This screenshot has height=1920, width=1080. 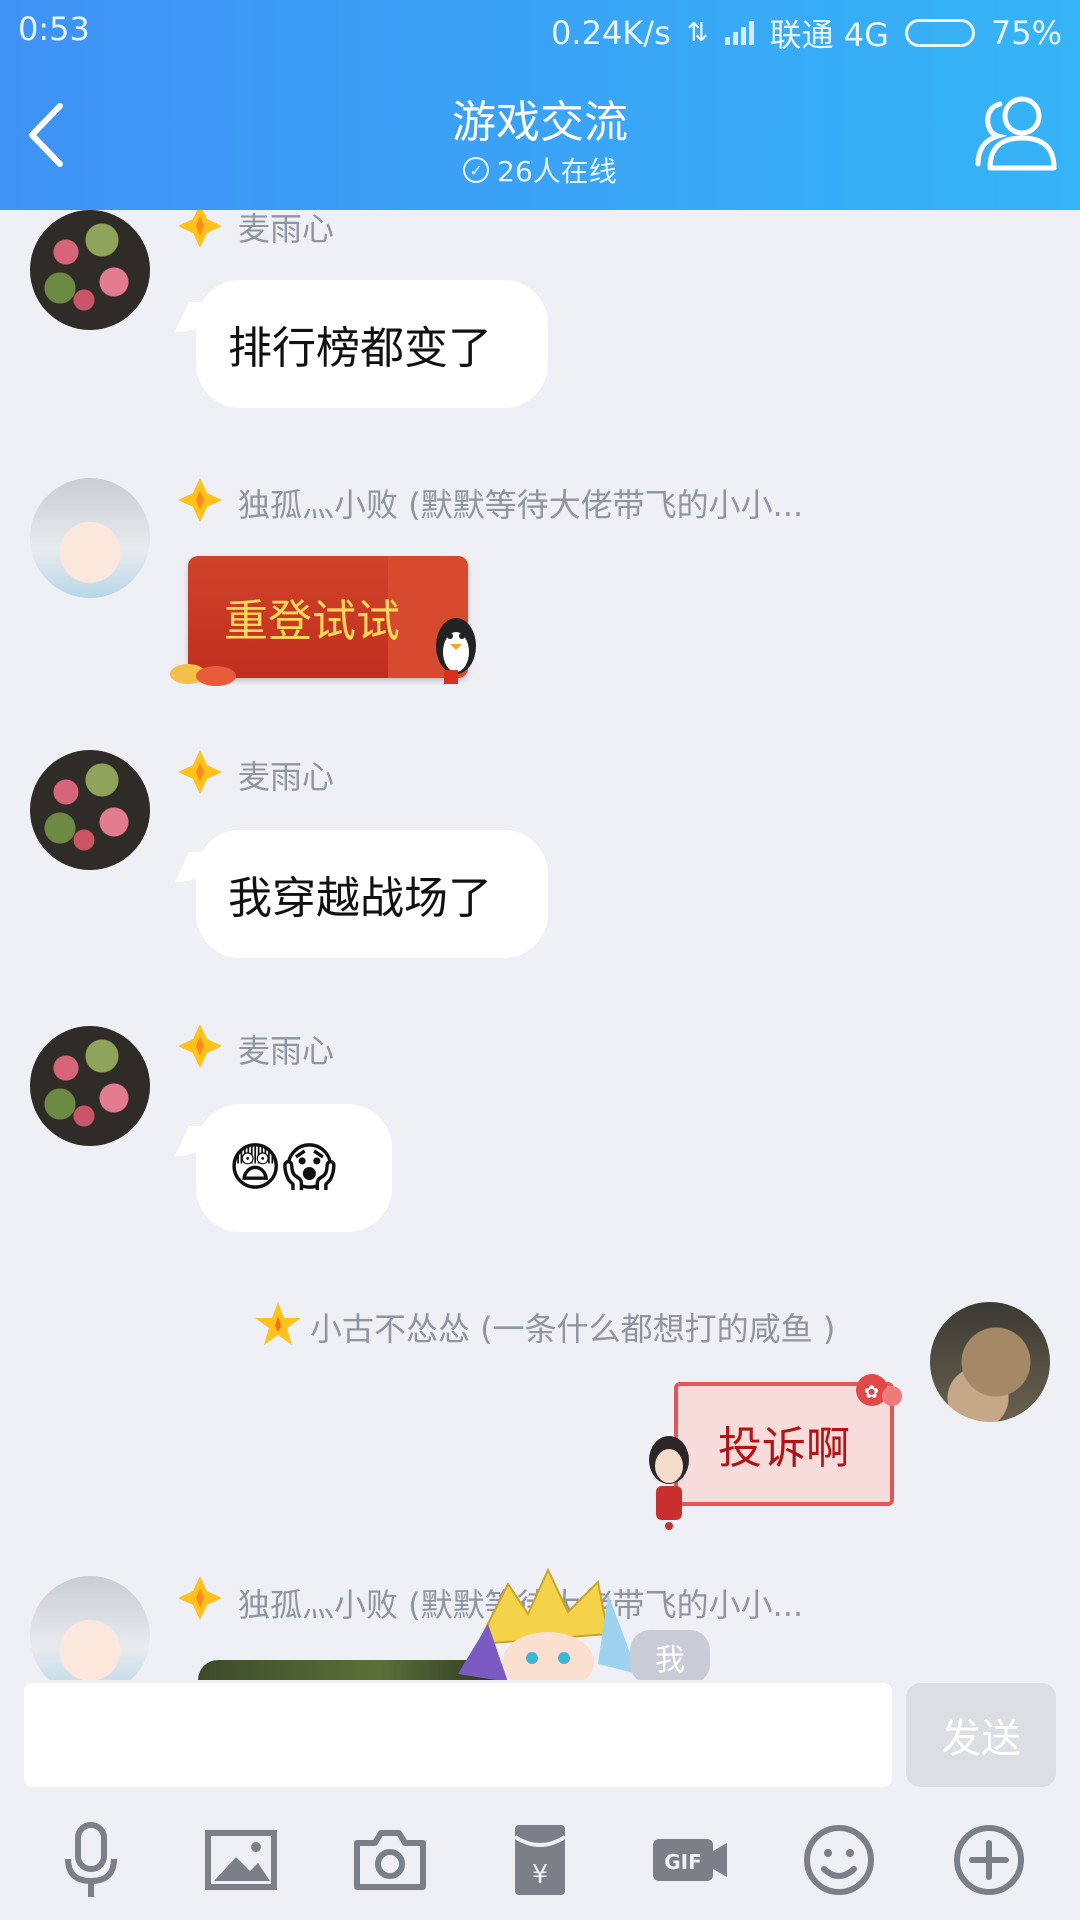 What do you see at coordinates (458, 1735) in the screenshot?
I see `message-input` at bounding box center [458, 1735].